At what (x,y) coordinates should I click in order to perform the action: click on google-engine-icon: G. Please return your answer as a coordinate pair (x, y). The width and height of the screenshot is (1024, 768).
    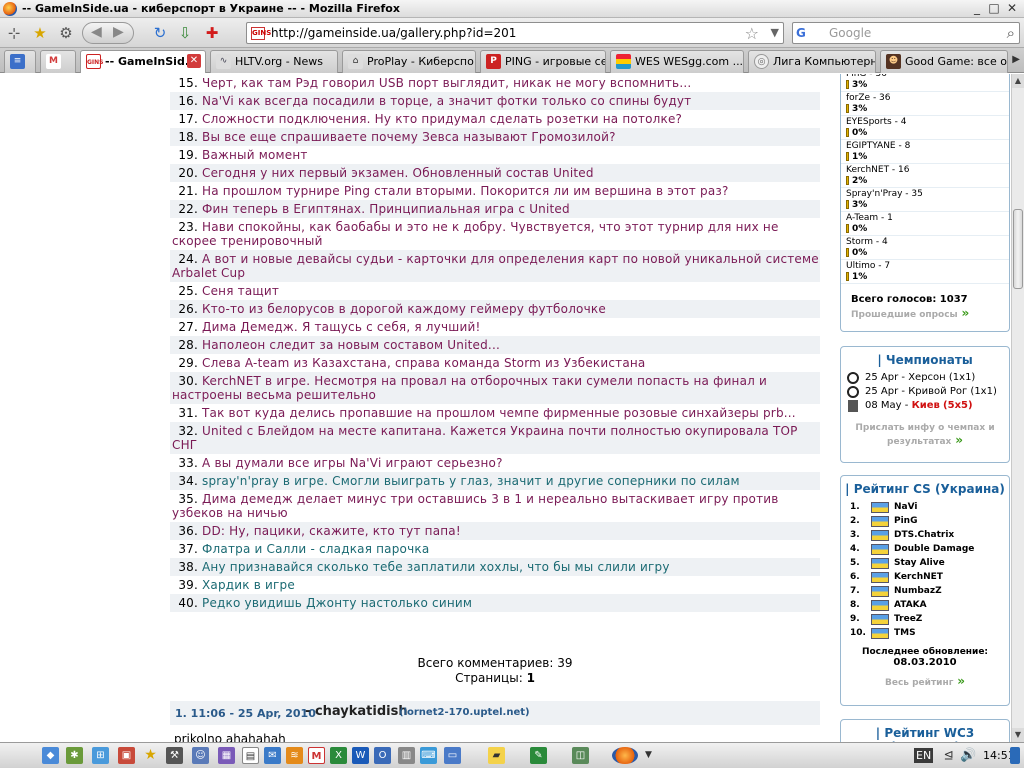
    Looking at the image, I should click on (804, 33).